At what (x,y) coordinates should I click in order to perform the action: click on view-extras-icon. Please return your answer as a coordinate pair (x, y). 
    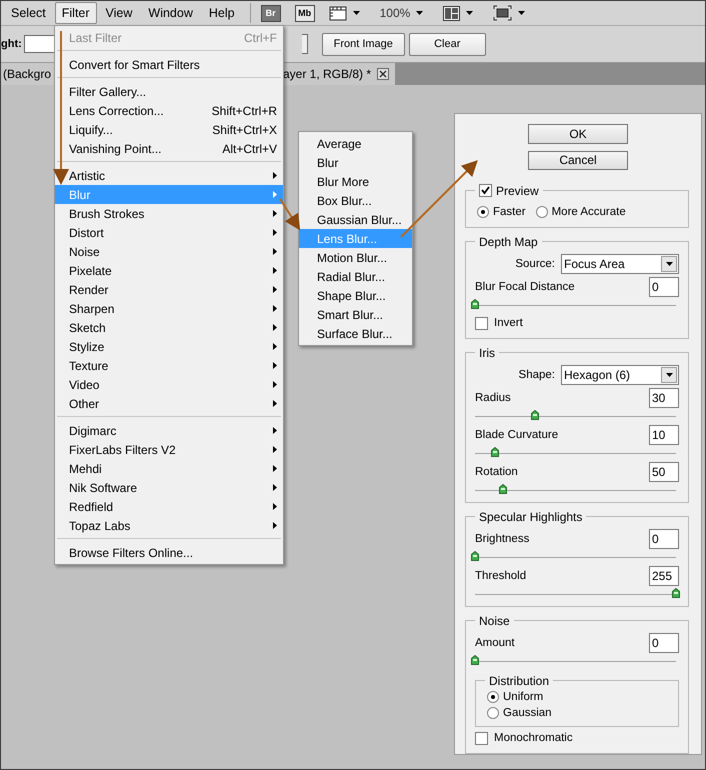
    Looking at the image, I should click on (337, 13).